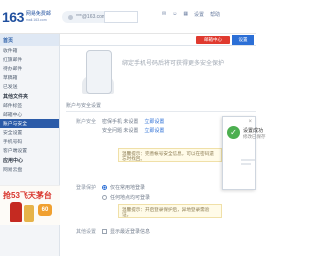 The height and width of the screenshot is (256, 320). Describe the element at coordinates (36, 20) in the screenshot. I see `logo-subtitle: mail.163.com` at that location.